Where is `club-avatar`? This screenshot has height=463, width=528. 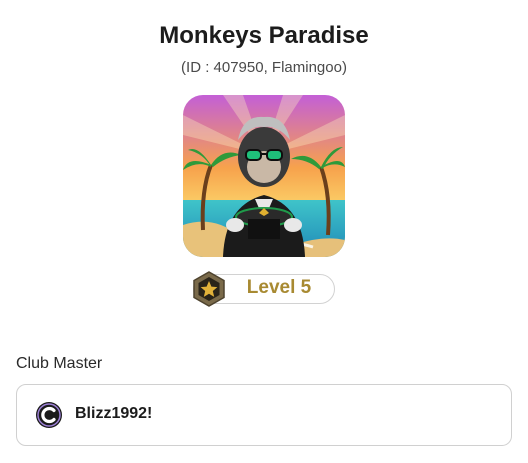
club-avatar is located at coordinates (264, 176).